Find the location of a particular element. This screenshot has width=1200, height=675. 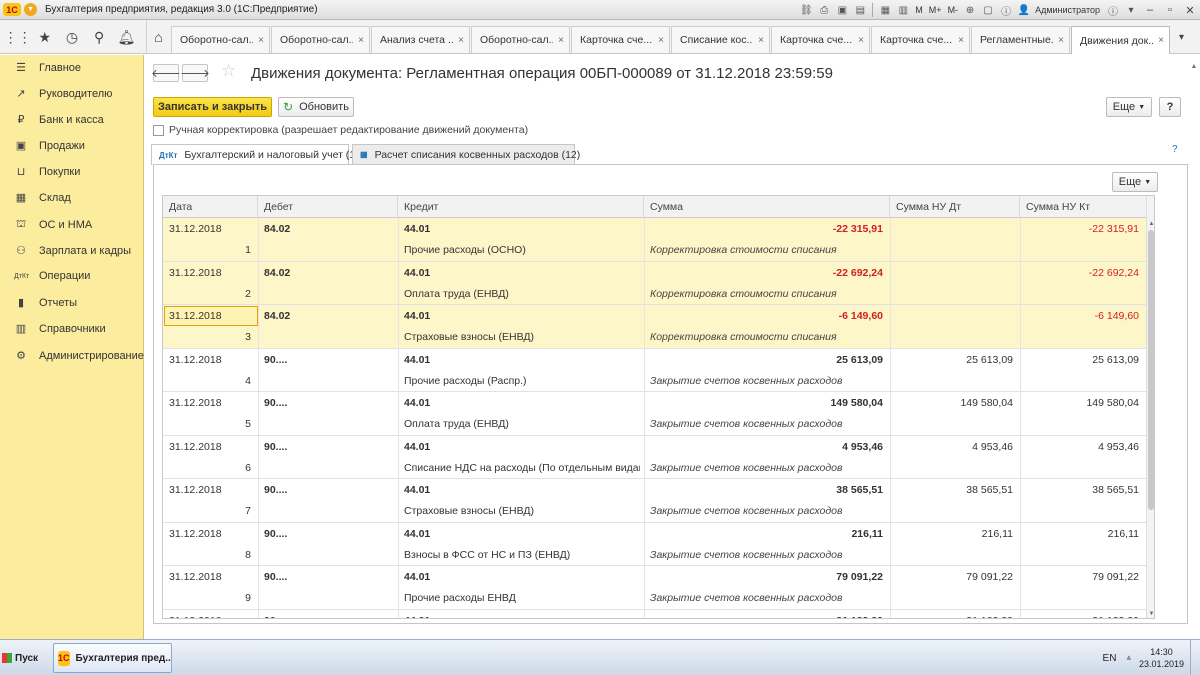

minimize-button: – is located at coordinates (1150, 10).